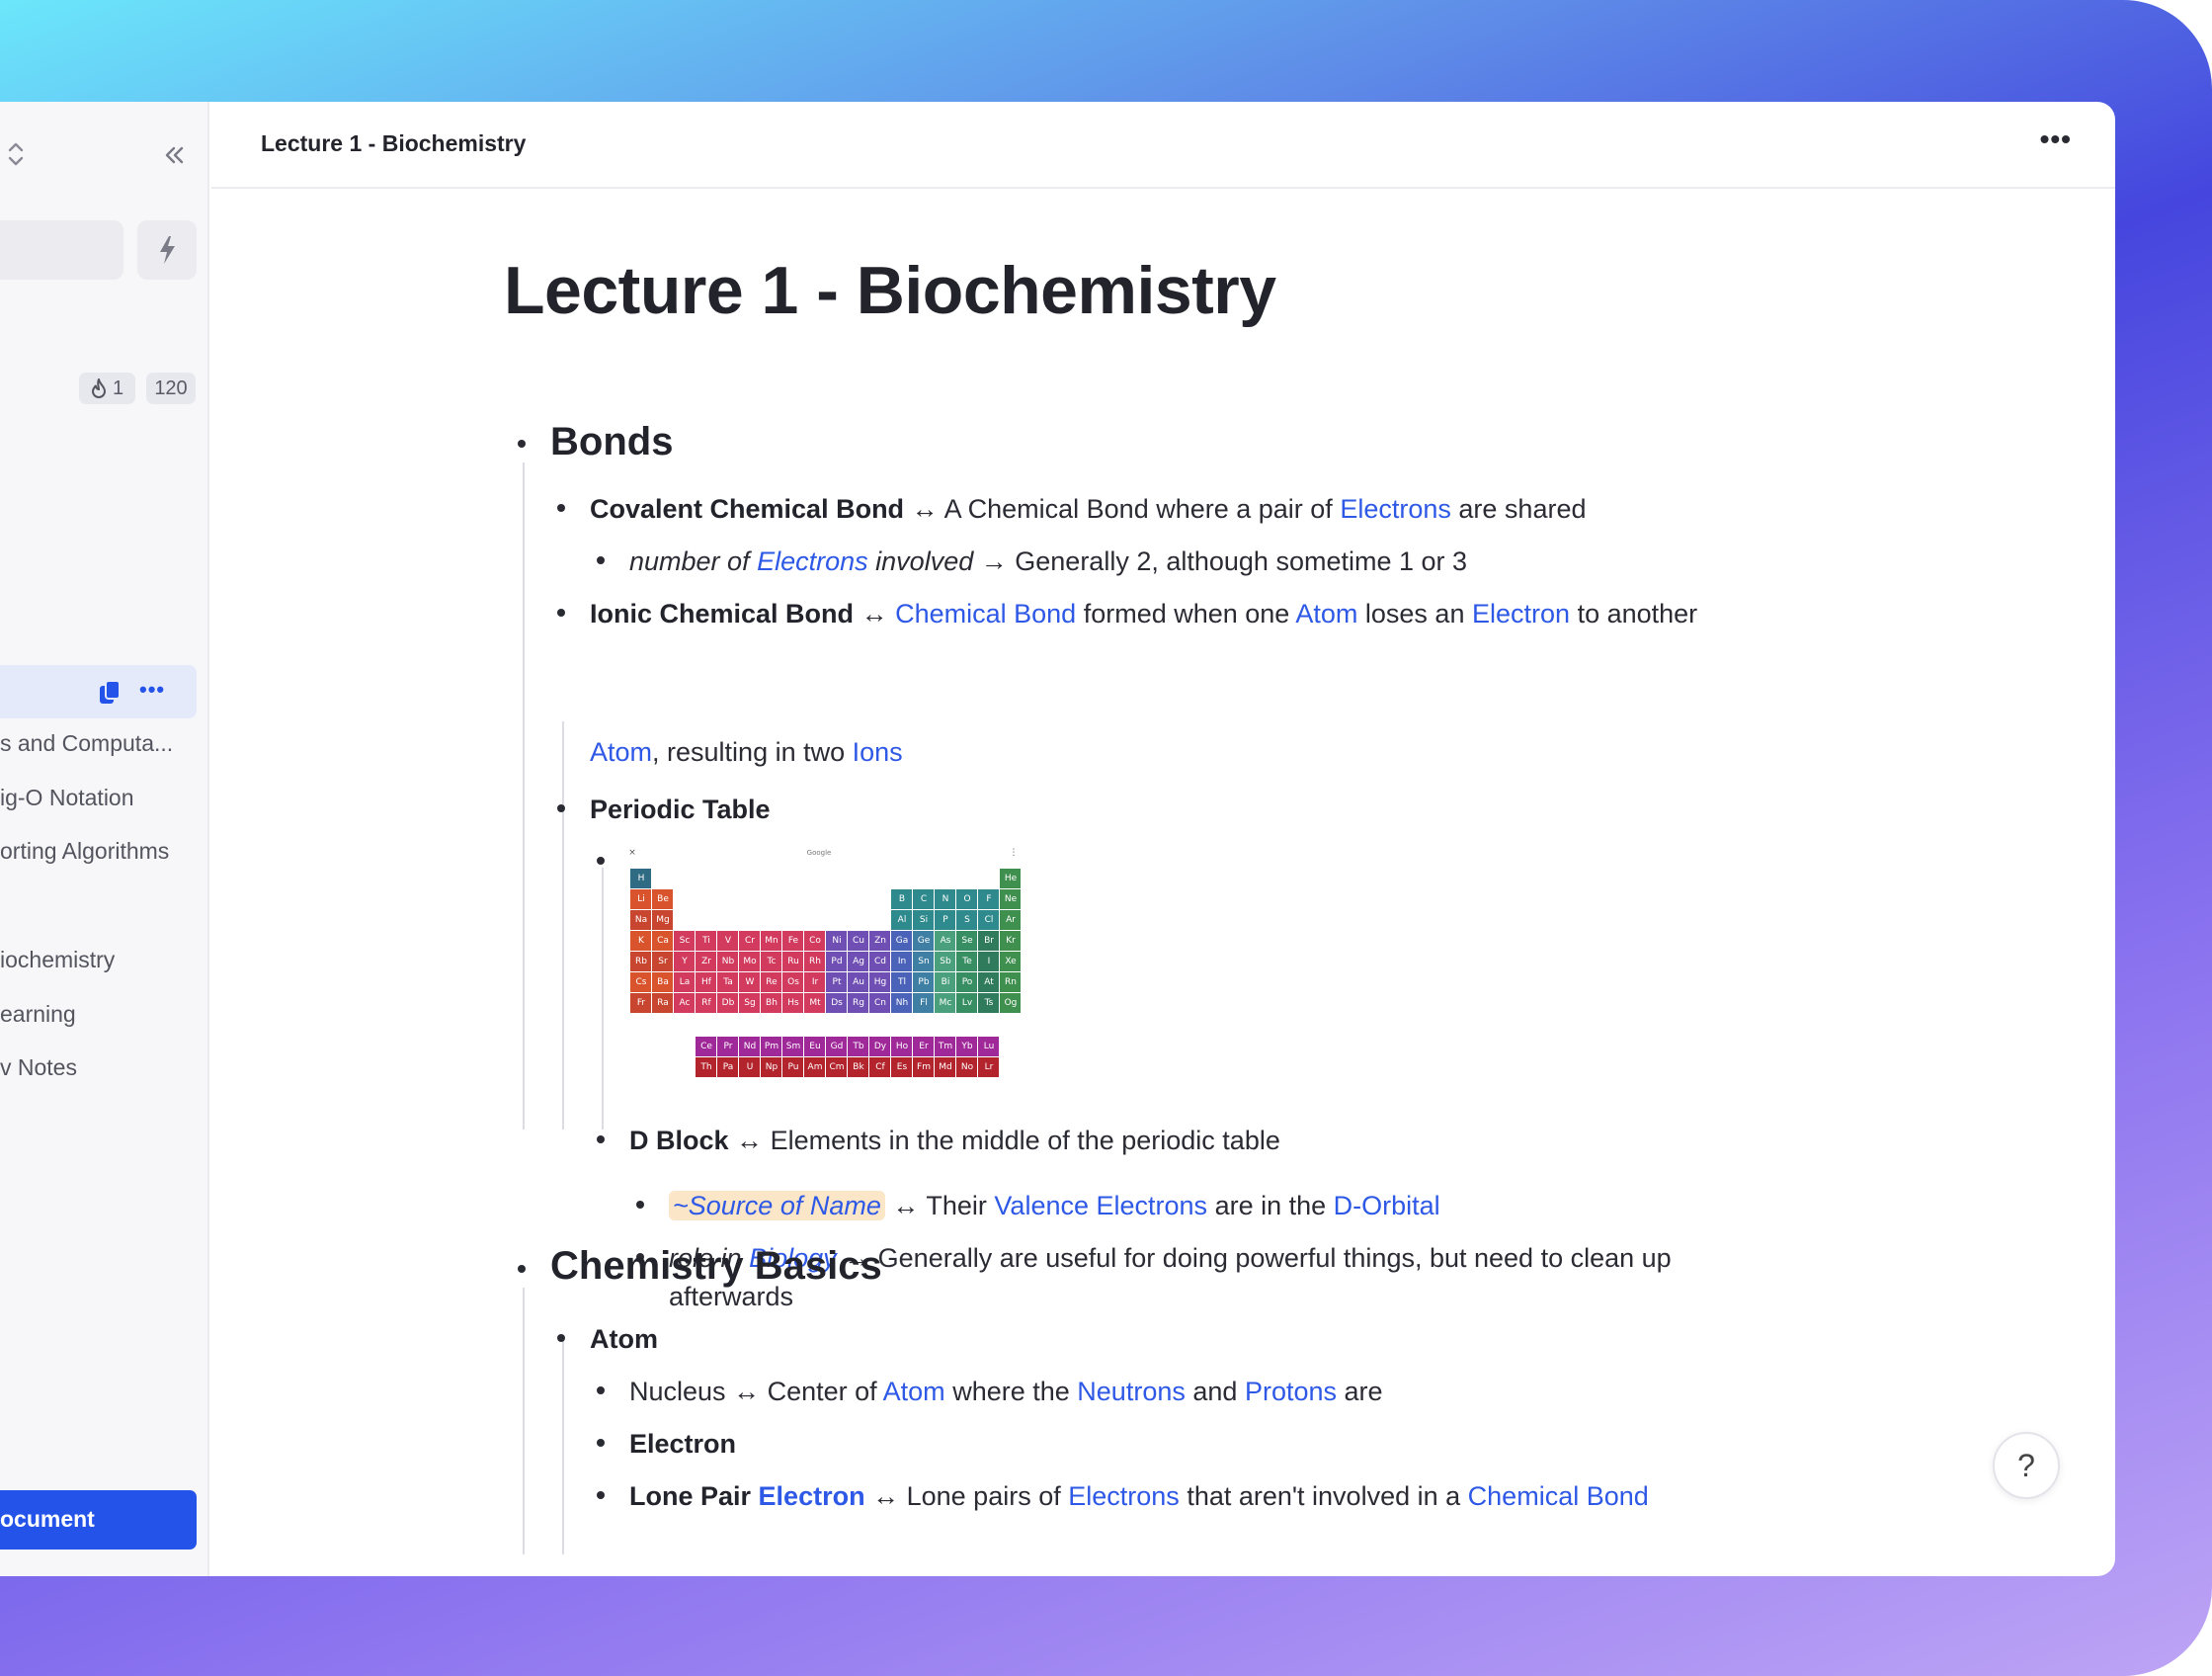  What do you see at coordinates (641, 920) in the screenshot?
I see `element-symbol: Na` at bounding box center [641, 920].